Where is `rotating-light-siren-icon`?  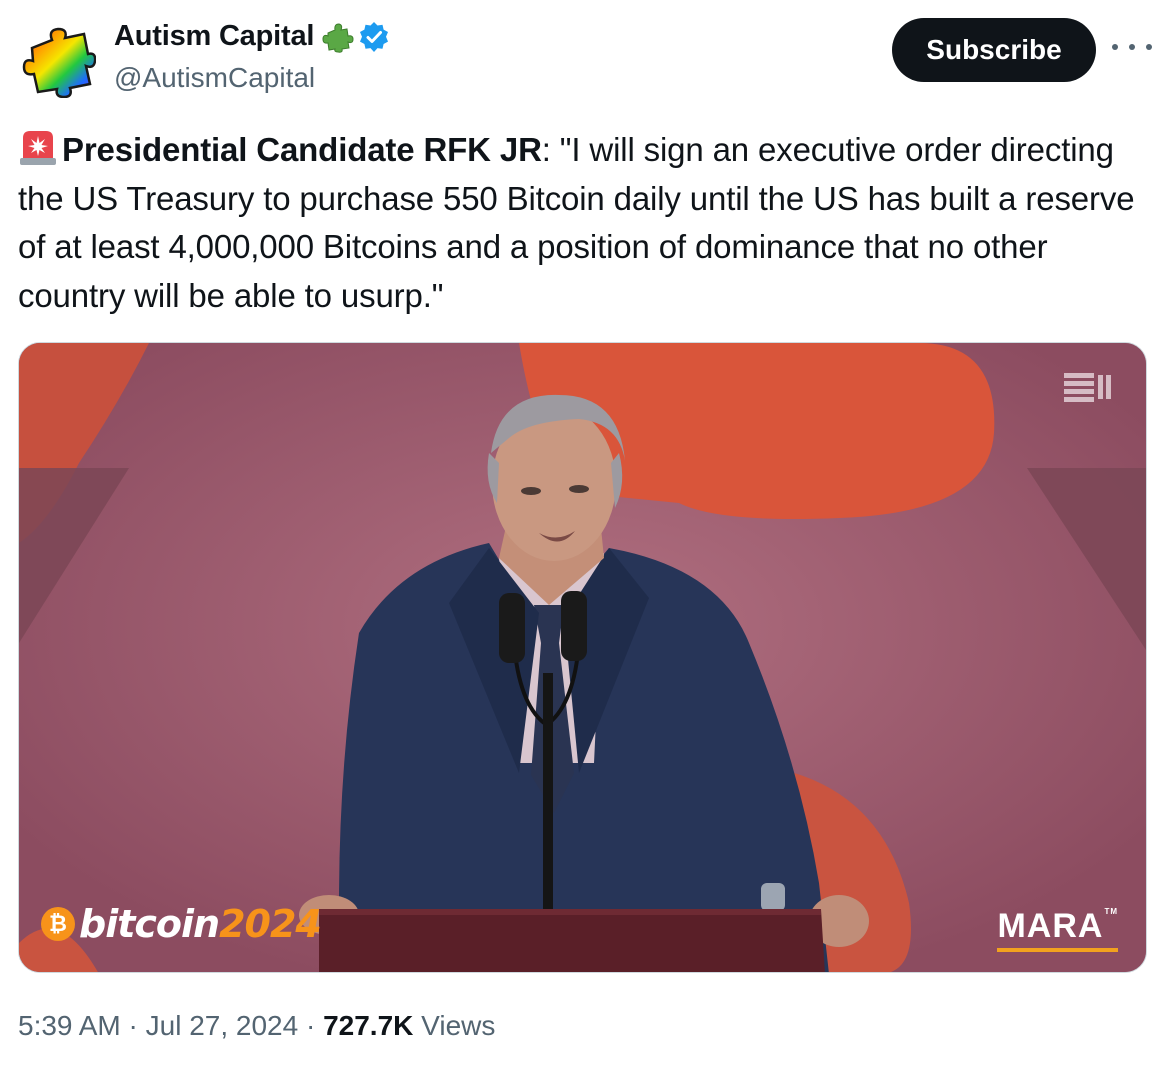 rotating-light-siren-icon is located at coordinates (38, 148).